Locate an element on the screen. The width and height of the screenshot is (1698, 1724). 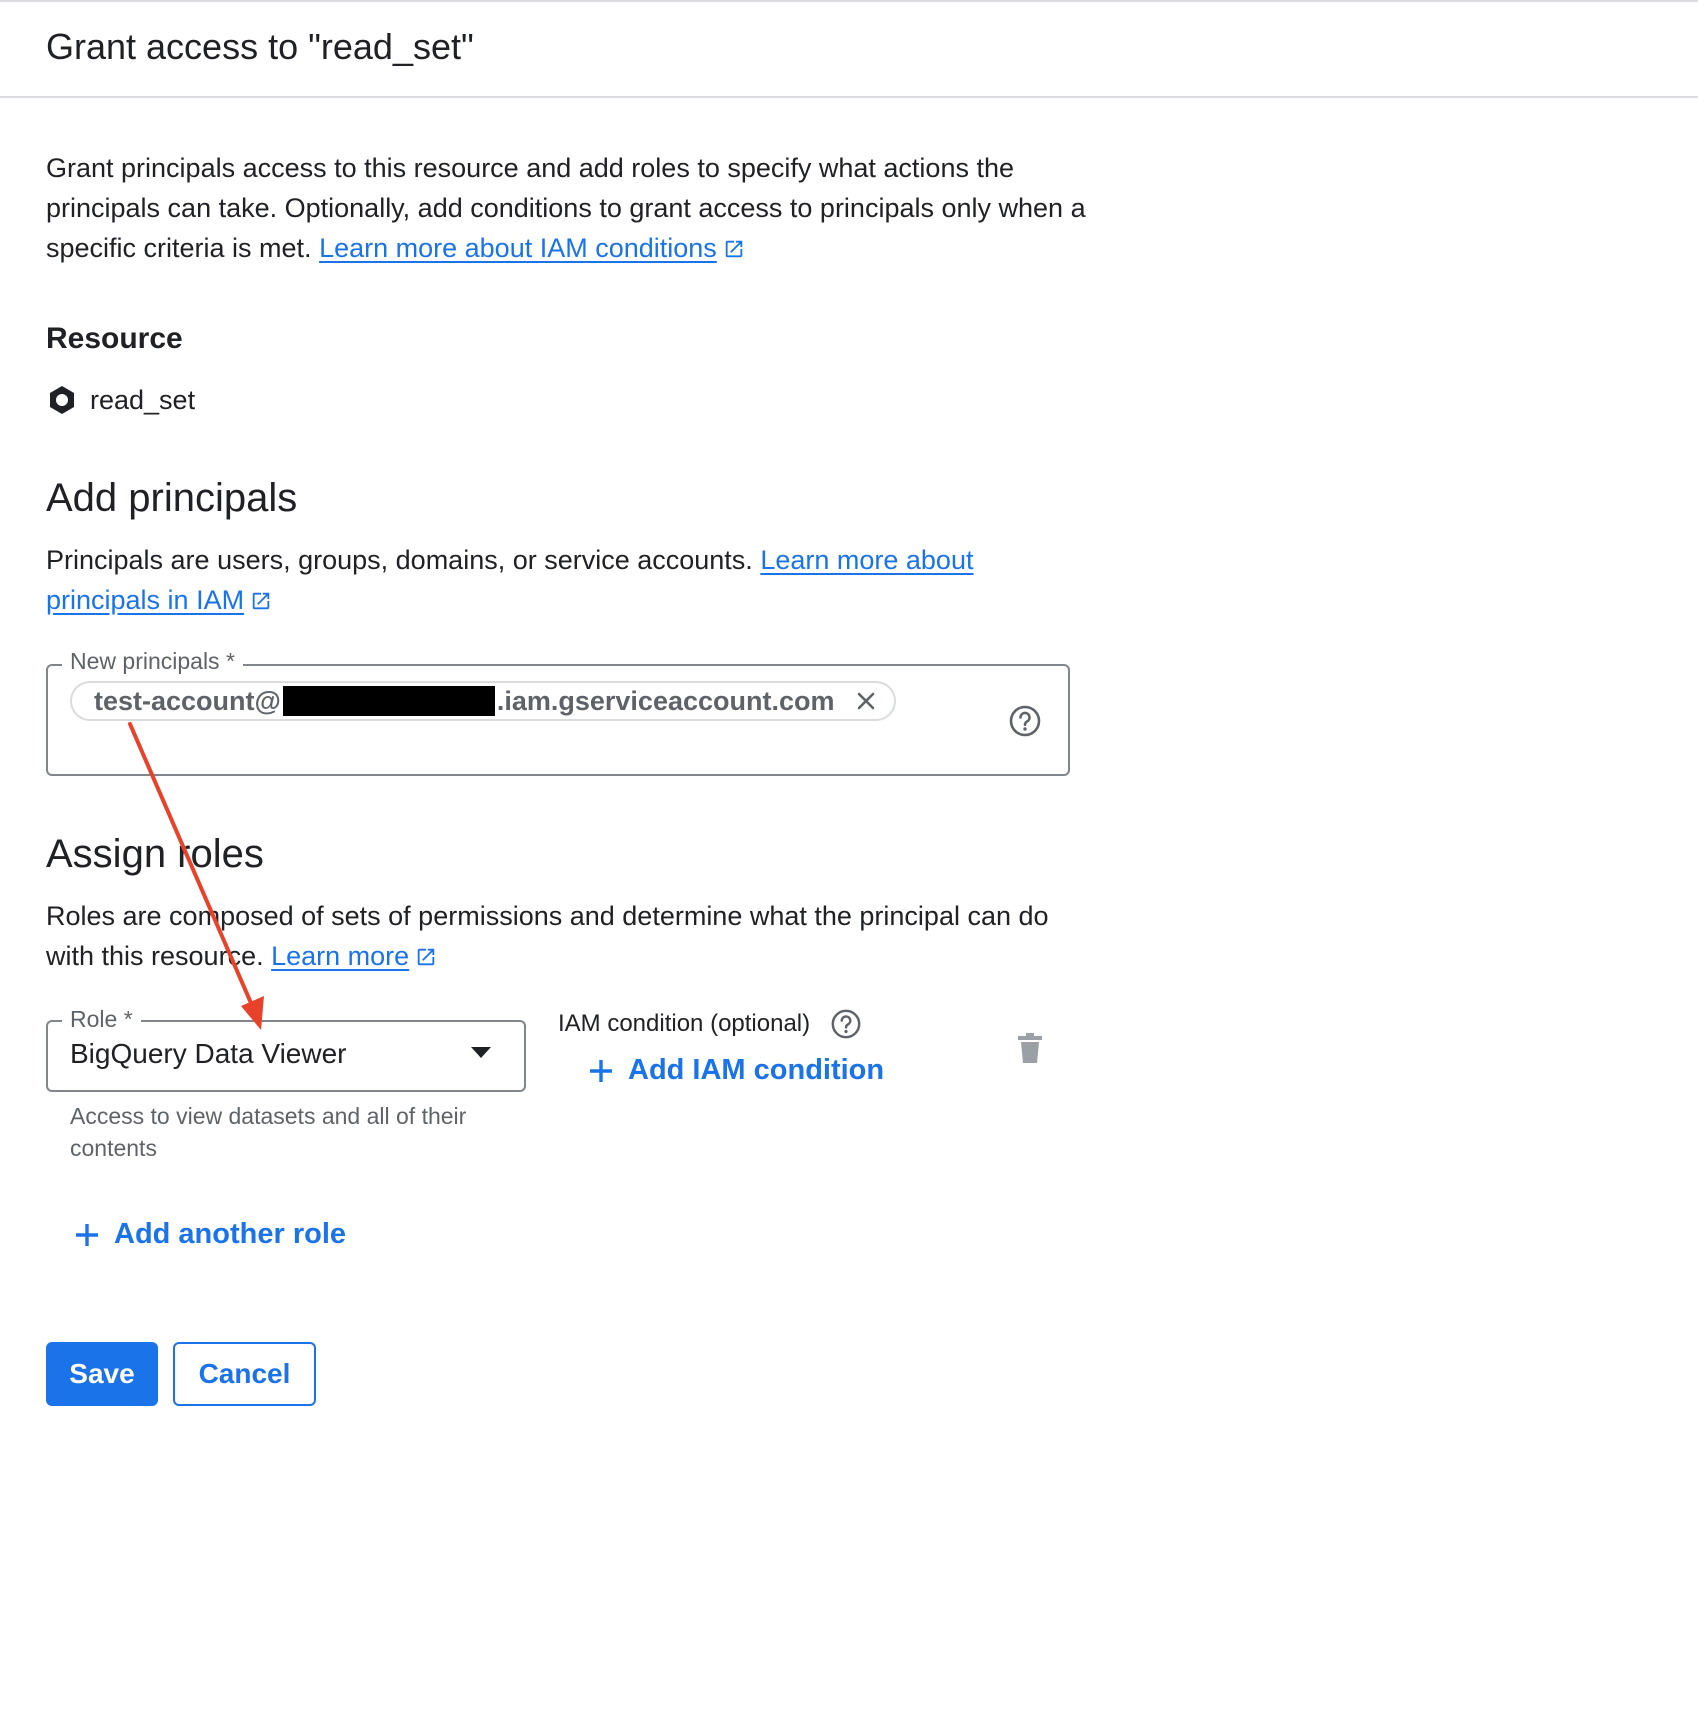
add-another-role-button: Add another role is located at coordinates (210, 1234).